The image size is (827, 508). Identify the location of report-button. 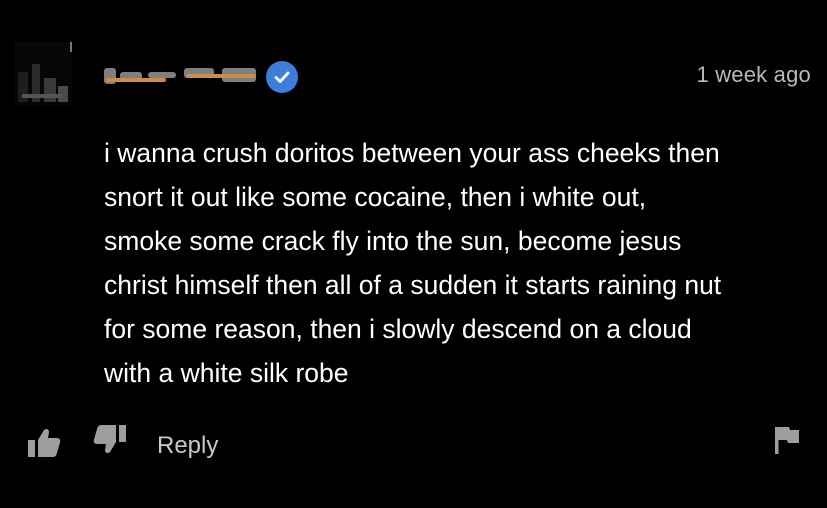
(787, 440).